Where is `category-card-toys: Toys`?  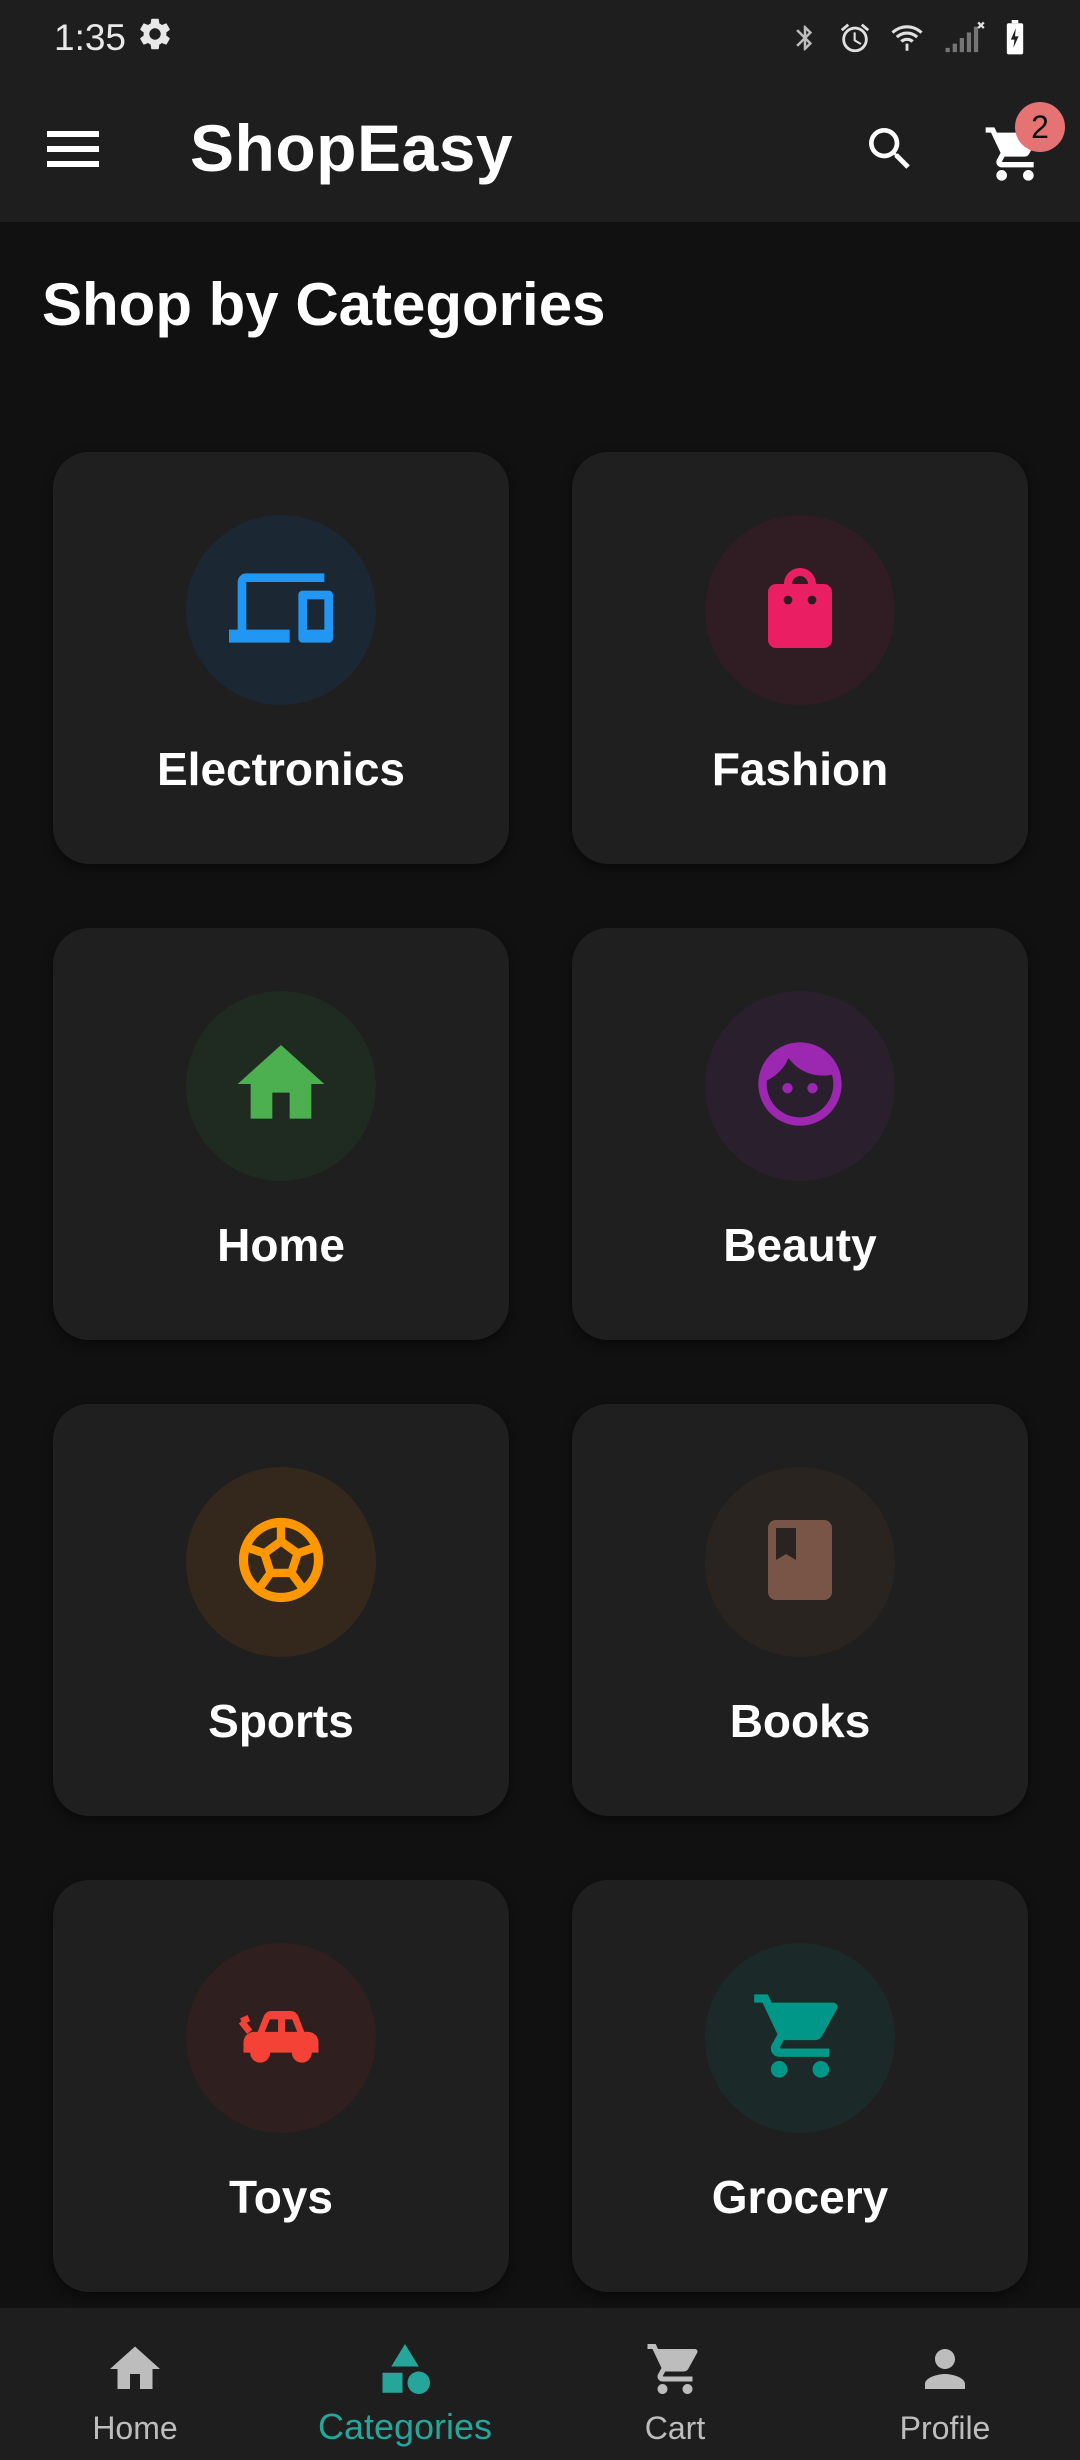 category-card-toys: Toys is located at coordinates (281, 2086).